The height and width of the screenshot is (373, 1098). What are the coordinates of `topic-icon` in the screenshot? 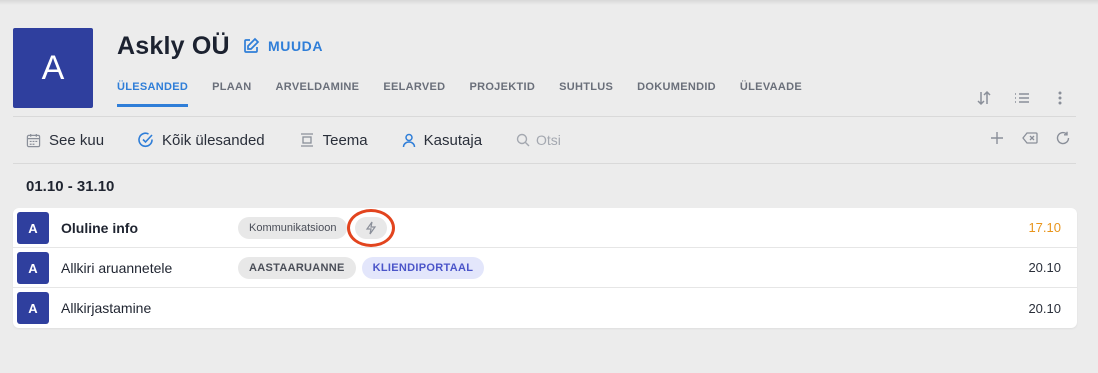 It's located at (306, 140).